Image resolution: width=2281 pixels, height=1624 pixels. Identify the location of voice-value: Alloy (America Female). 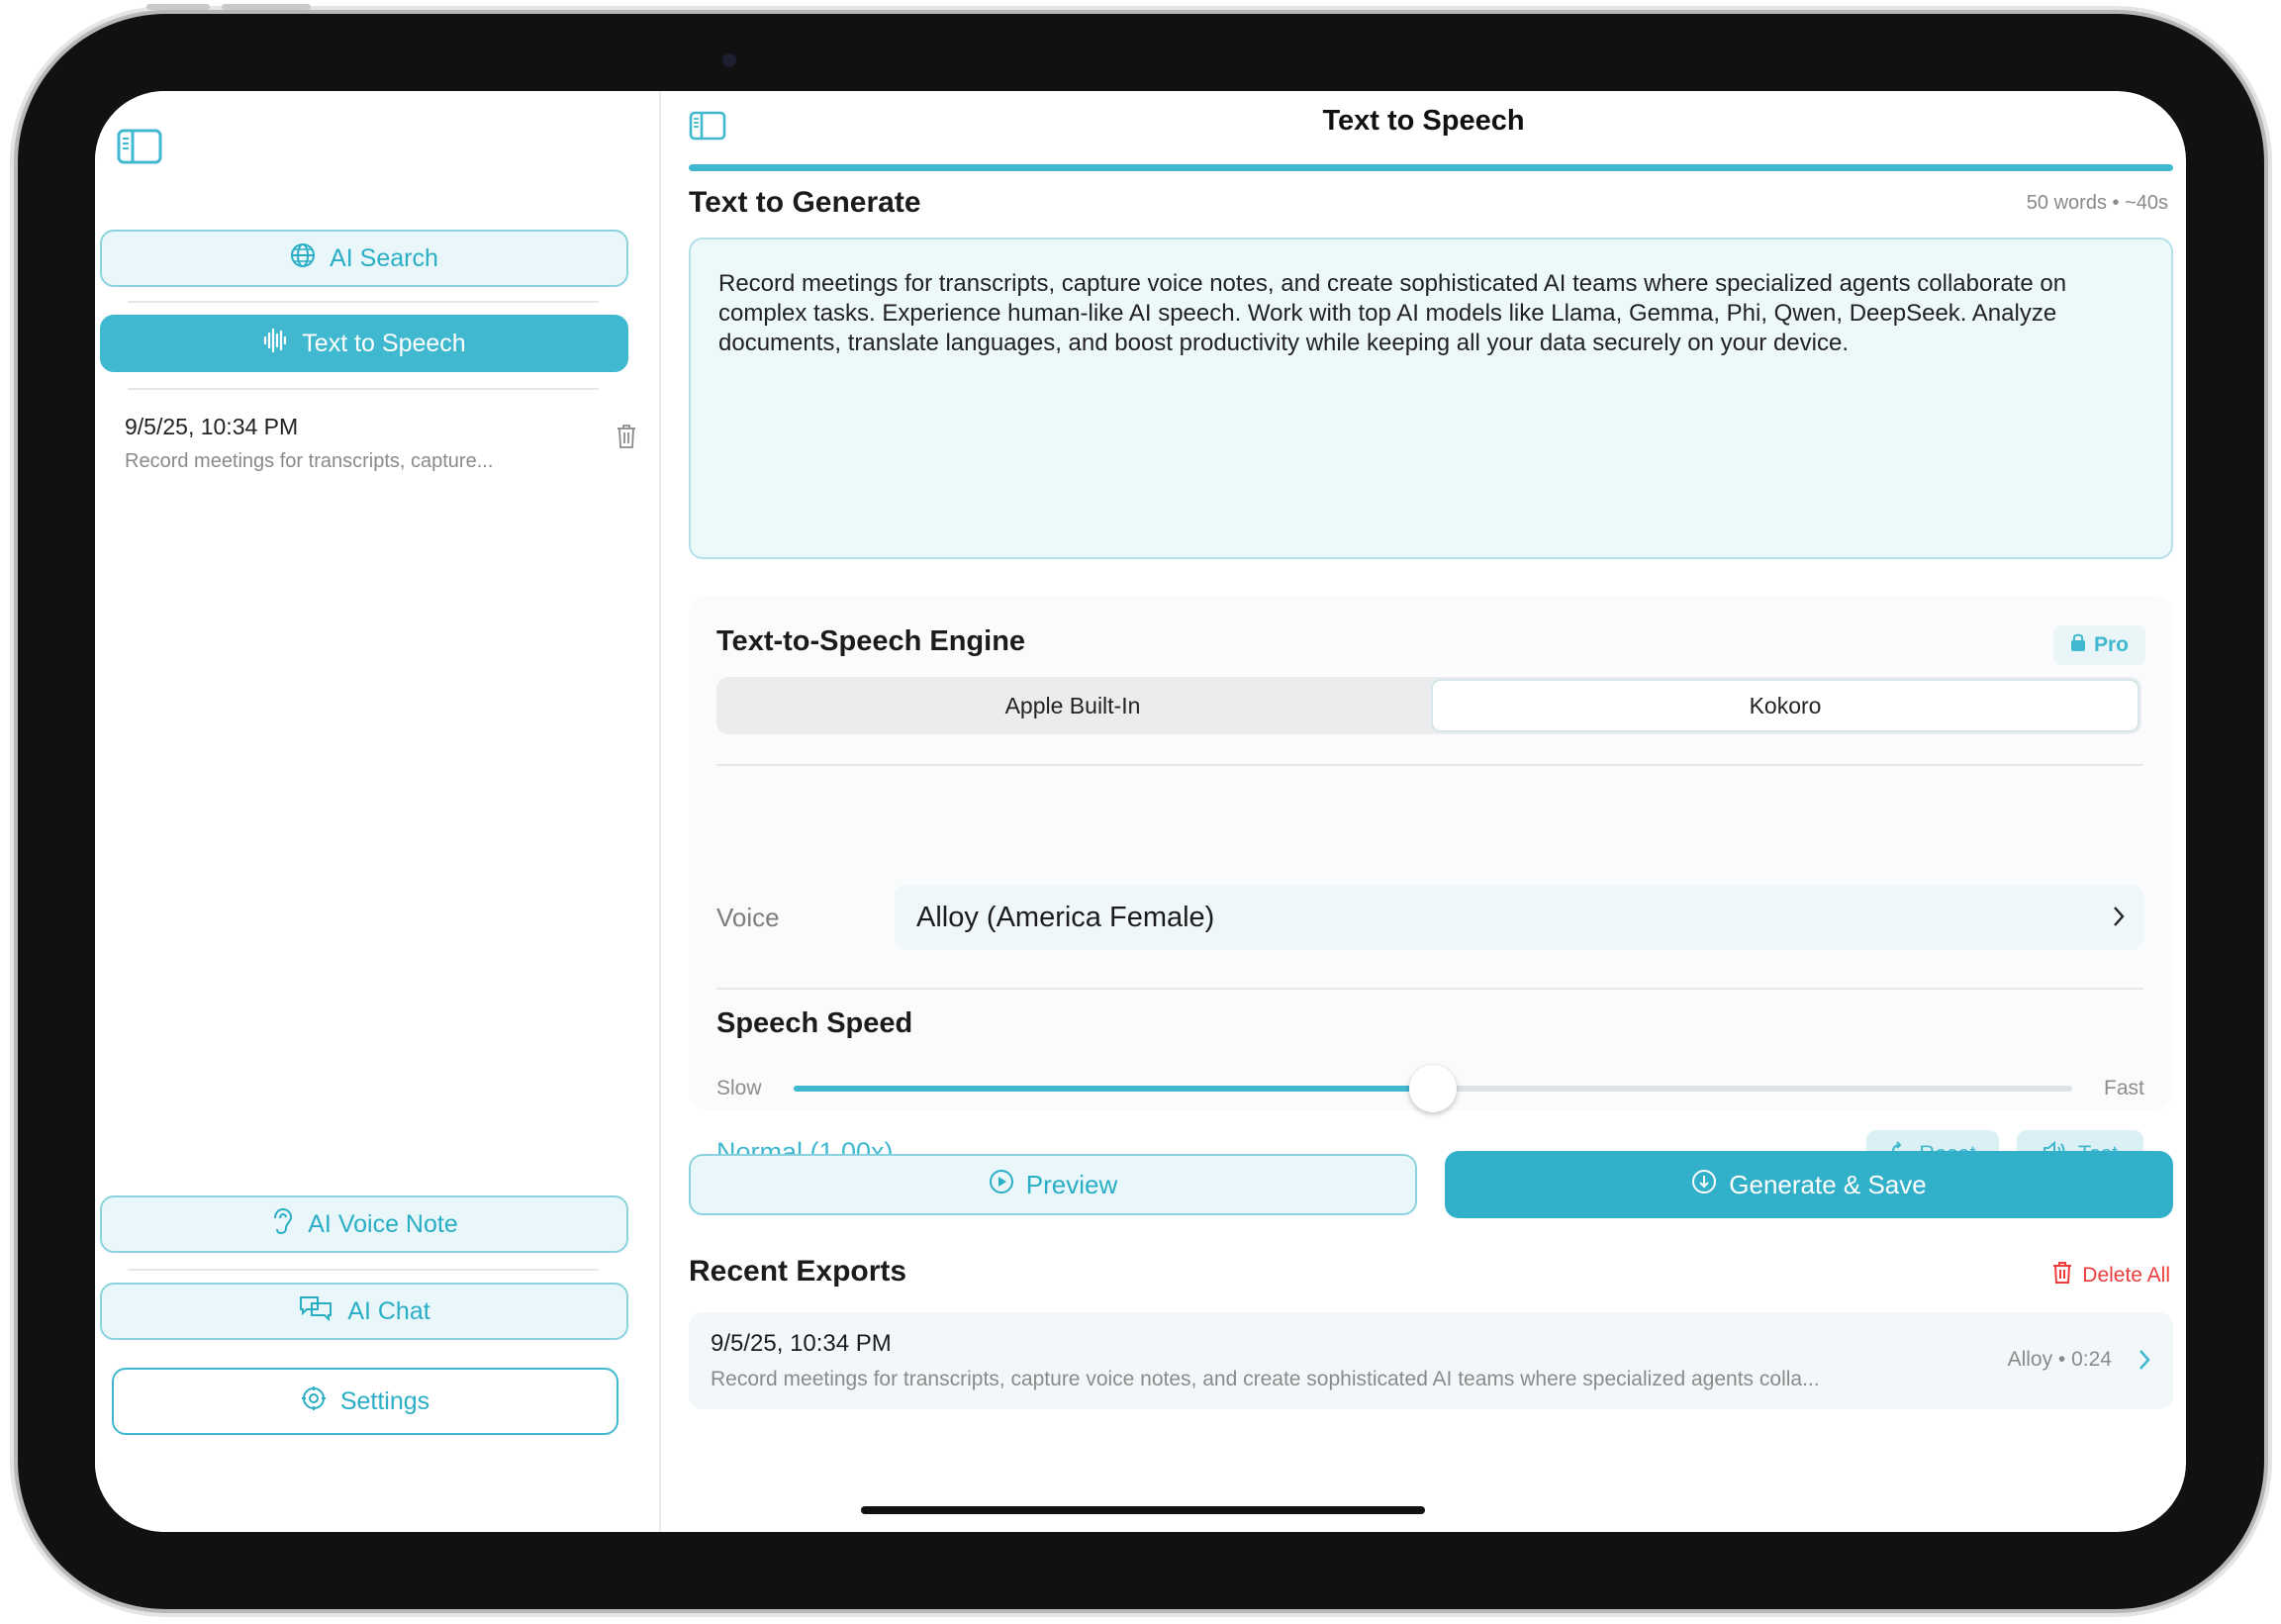
(1065, 917).